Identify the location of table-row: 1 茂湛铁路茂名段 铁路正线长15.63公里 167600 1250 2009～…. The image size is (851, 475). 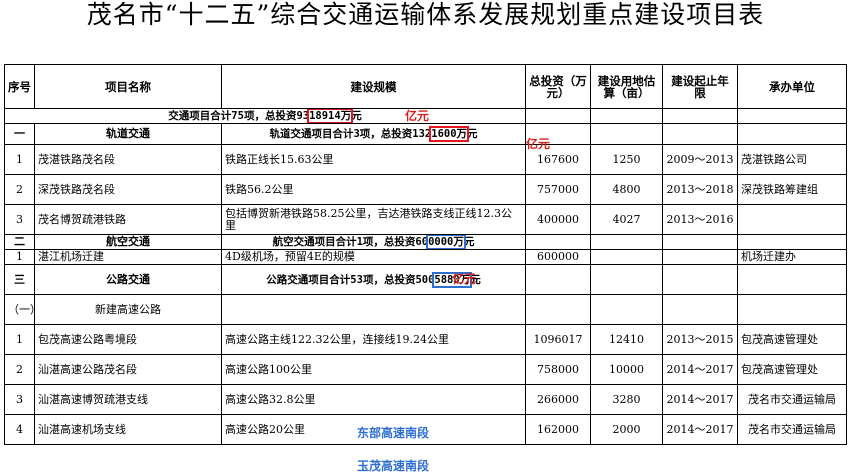
(425, 159).